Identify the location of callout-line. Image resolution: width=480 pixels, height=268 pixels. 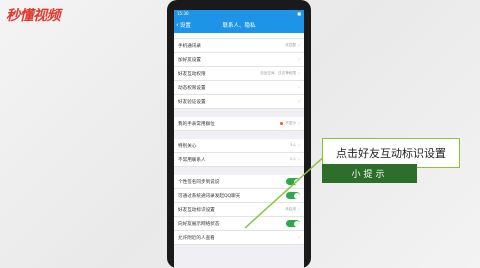
(286, 190).